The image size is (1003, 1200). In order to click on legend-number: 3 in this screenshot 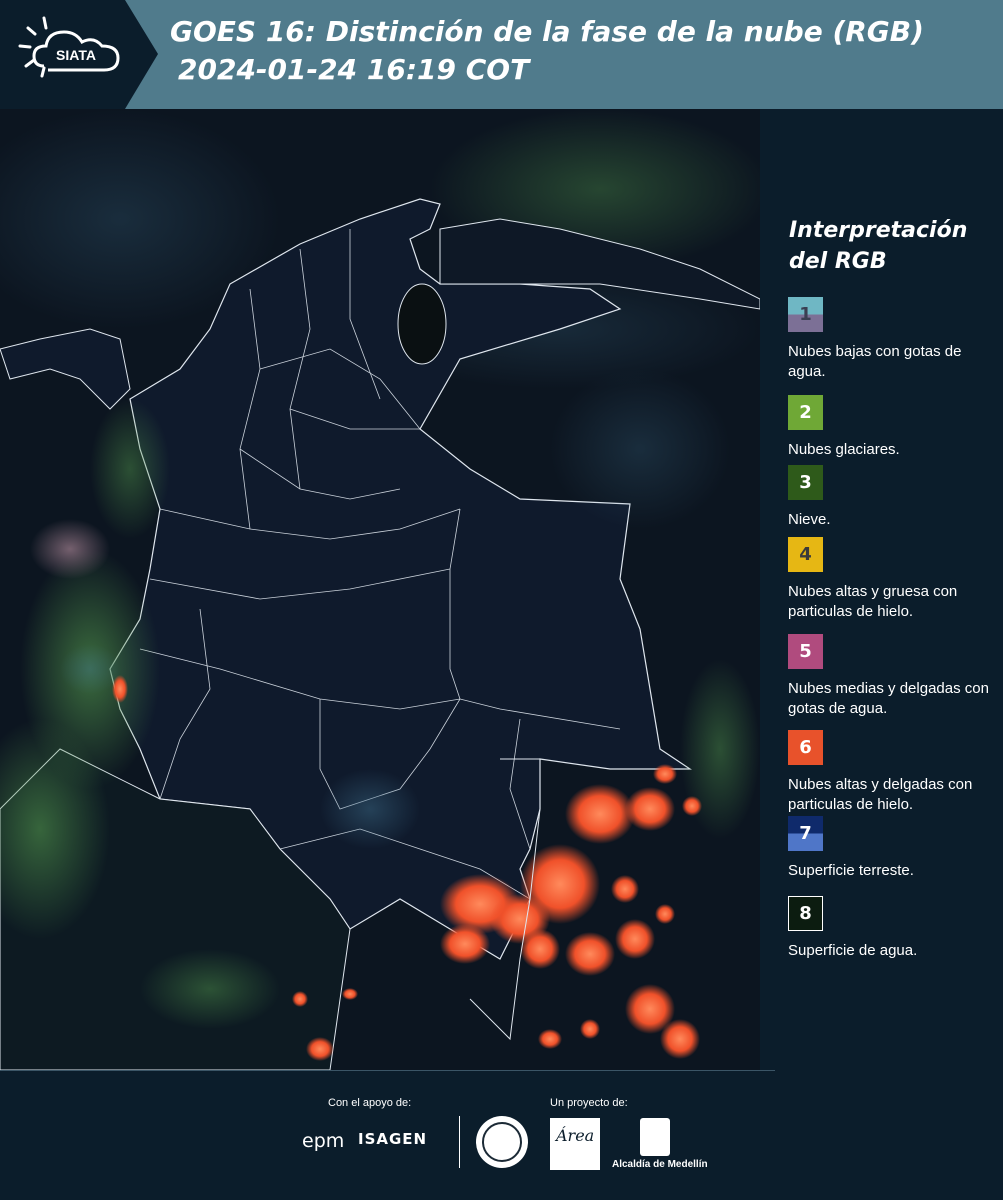, I will do `click(805, 482)`.